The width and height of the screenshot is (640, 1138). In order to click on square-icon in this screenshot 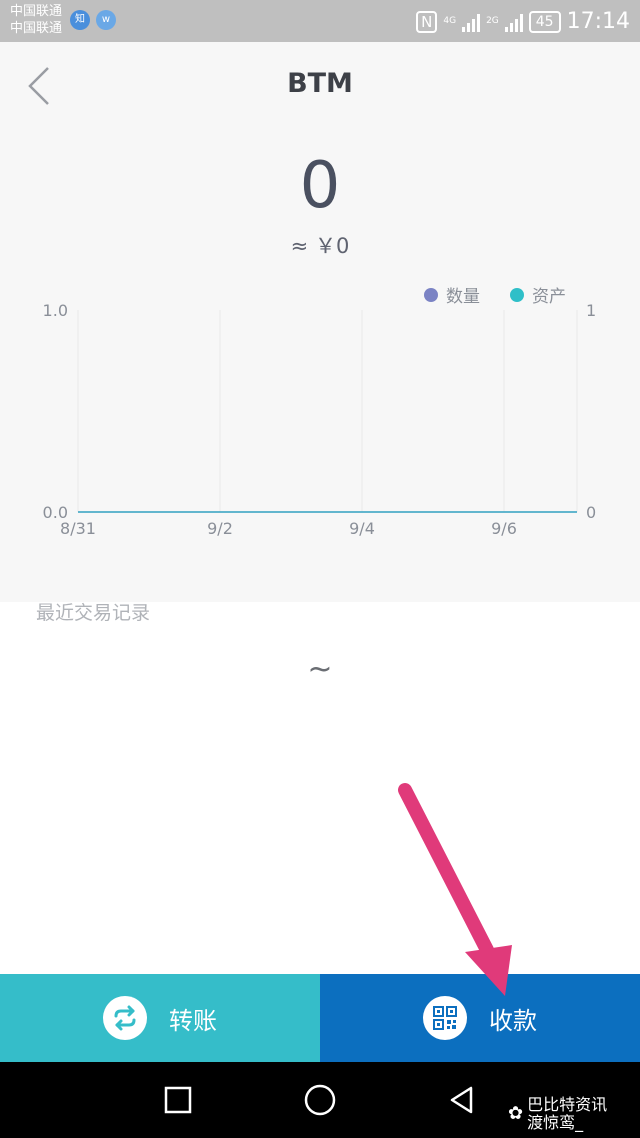, I will do `click(178, 1100)`.